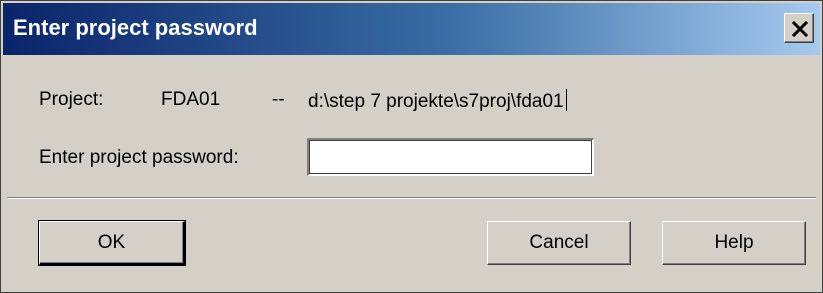  Describe the element at coordinates (734, 243) in the screenshot. I see `help-button: Help` at that location.